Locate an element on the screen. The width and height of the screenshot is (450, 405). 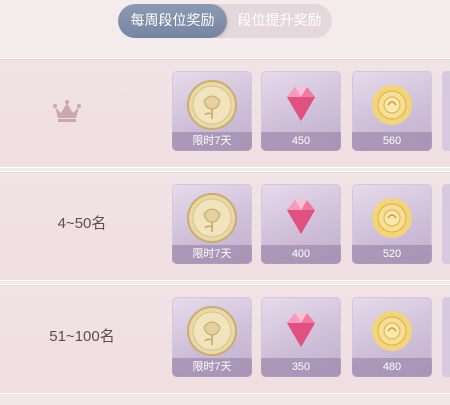
reward-caption: 520 is located at coordinates (392, 254).